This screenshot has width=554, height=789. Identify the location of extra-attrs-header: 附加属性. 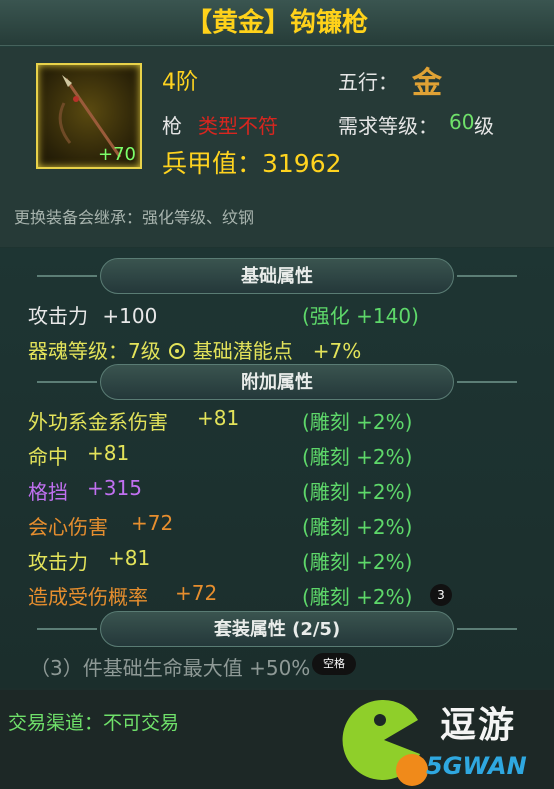
(277, 382).